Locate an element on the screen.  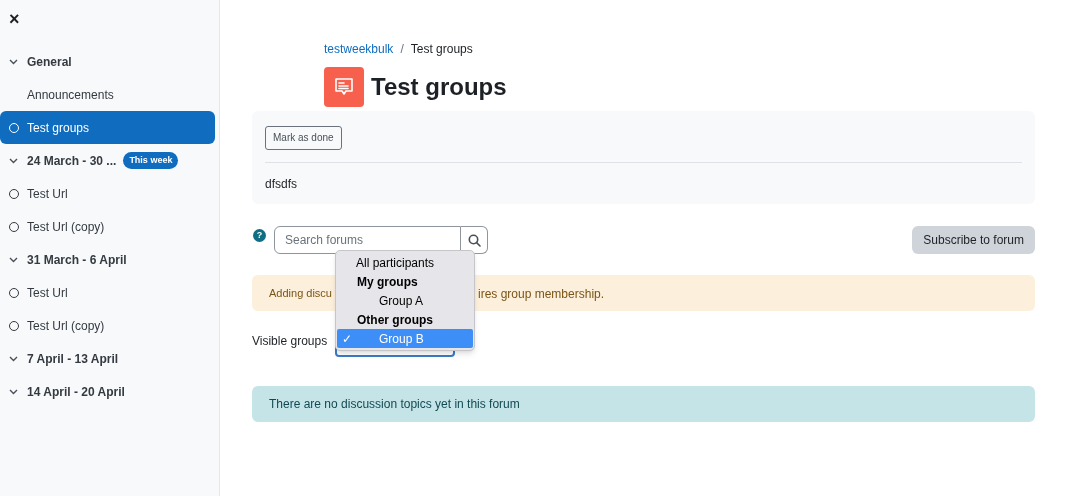
help-icon: ? is located at coordinates (259, 235).